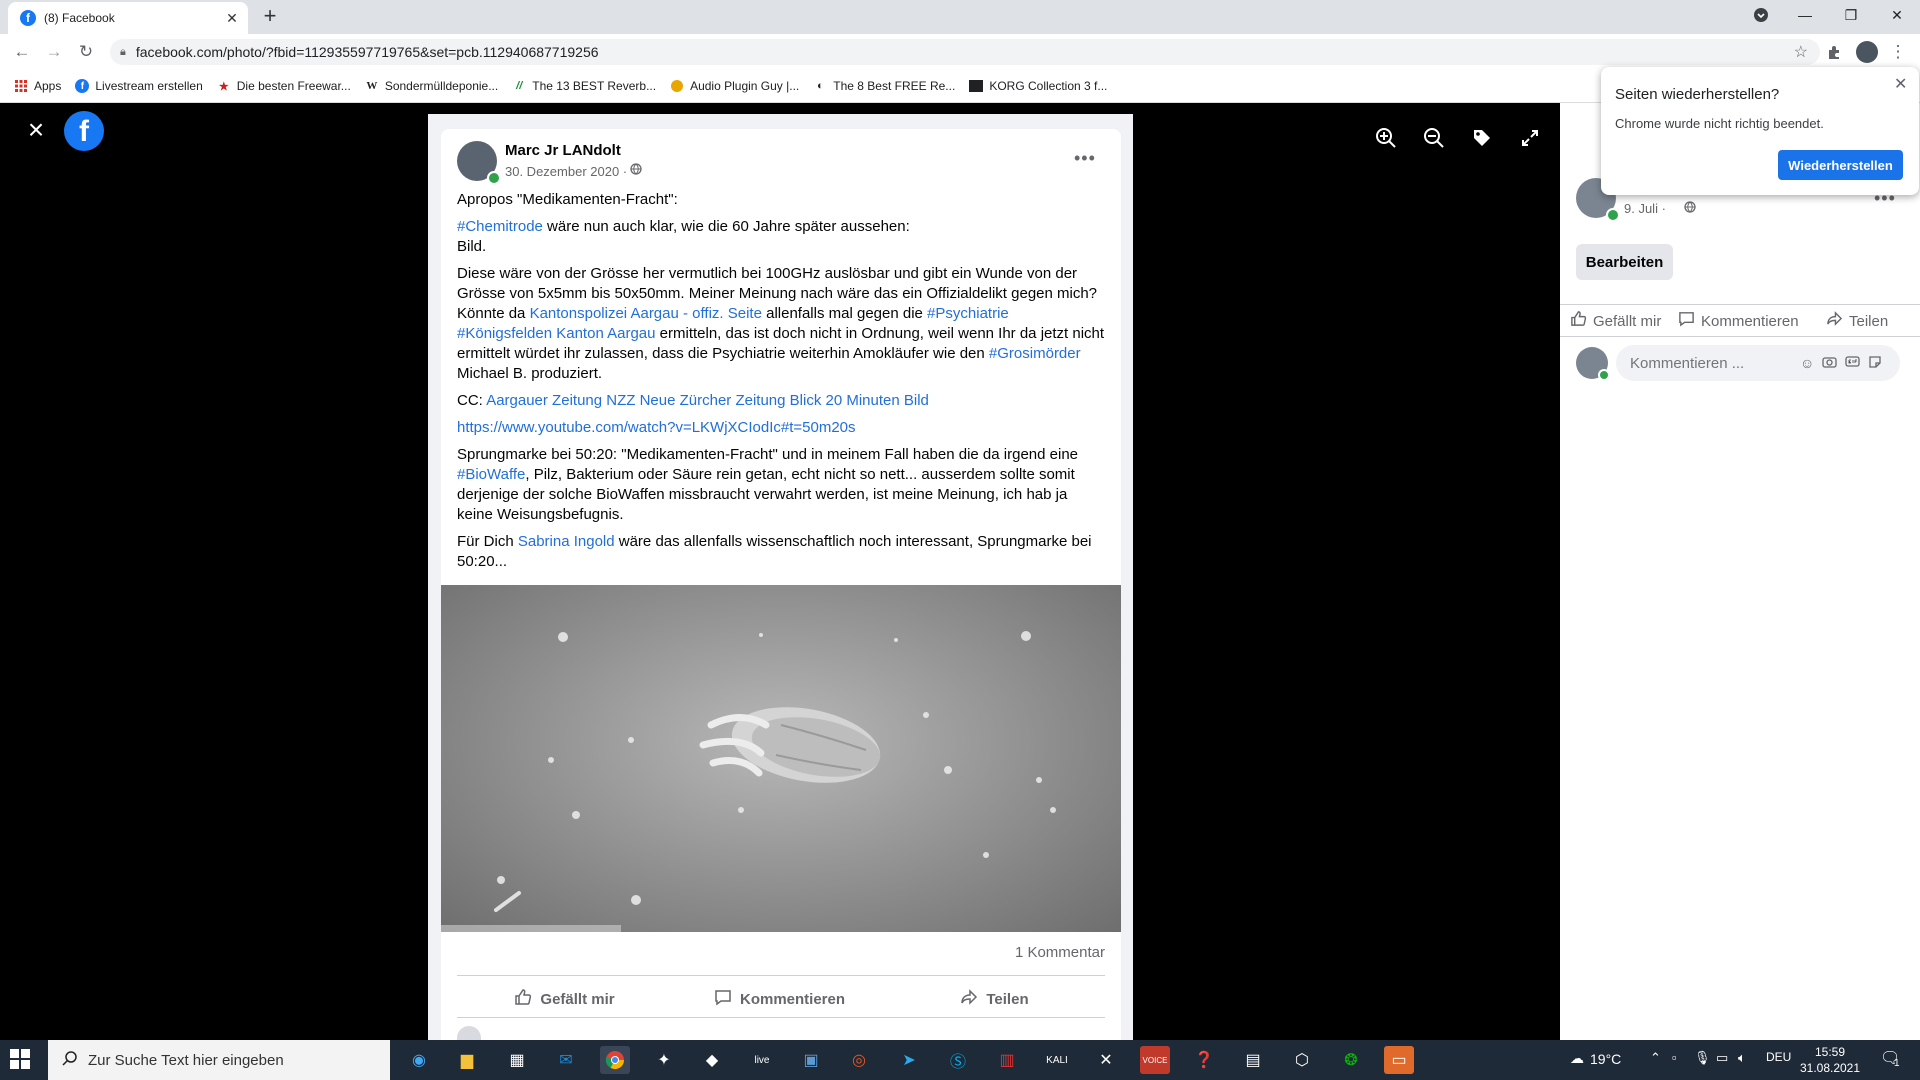 Image resolution: width=1920 pixels, height=1080 pixels. What do you see at coordinates (968, 313) in the screenshot?
I see `hashtag-link: #Psychiatrie` at bounding box center [968, 313].